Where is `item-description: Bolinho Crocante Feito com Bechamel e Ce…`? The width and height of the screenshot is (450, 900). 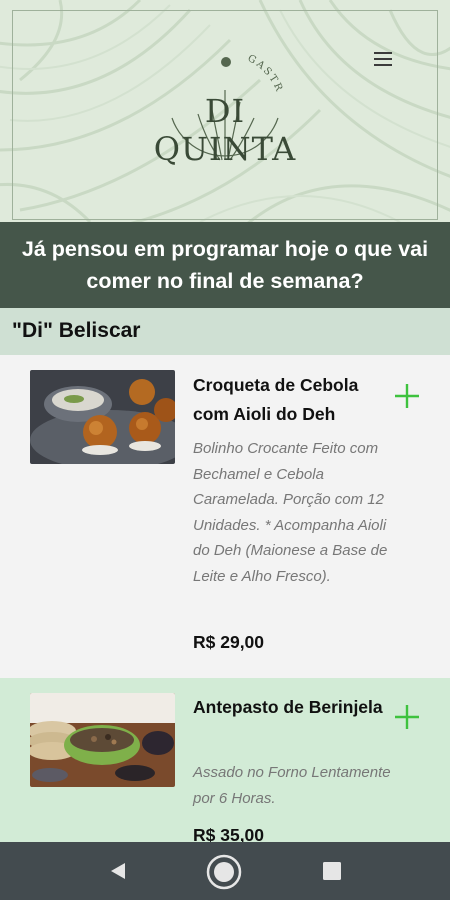 item-description: Bolinho Crocante Feito com Bechamel e Ce… is located at coordinates (290, 512).